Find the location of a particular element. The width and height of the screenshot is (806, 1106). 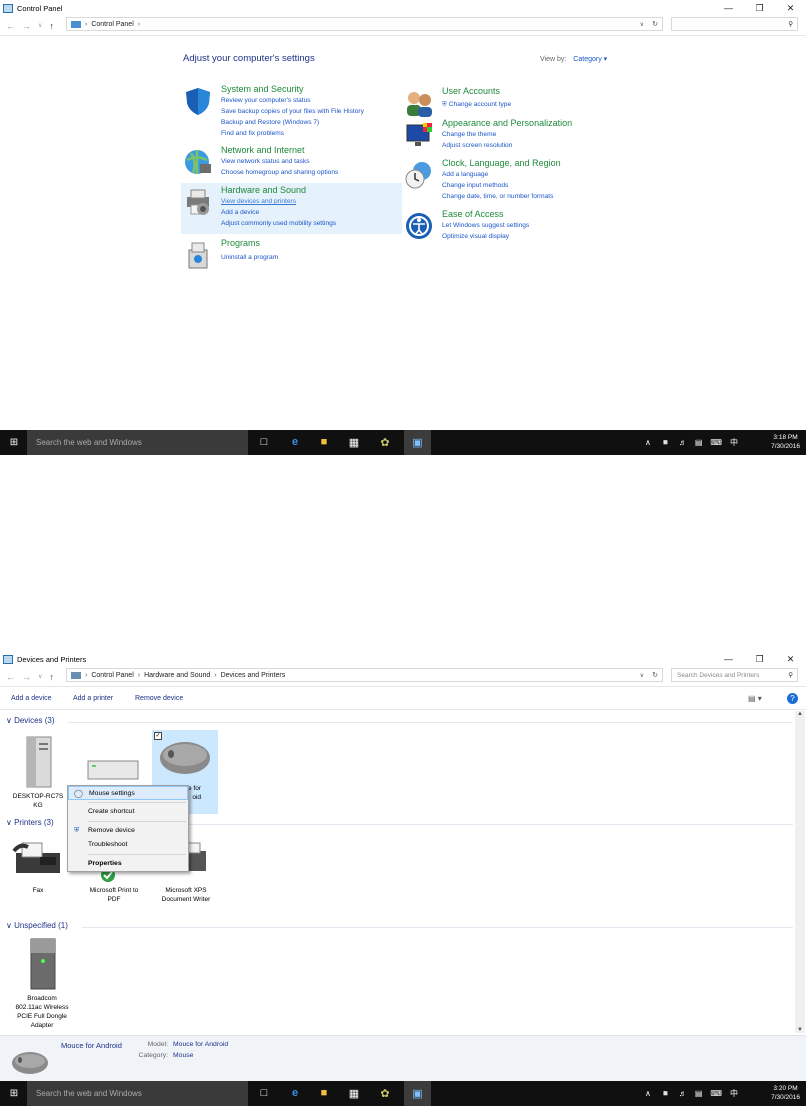

scrollbar: ▲ ▼ is located at coordinates (800, 872).